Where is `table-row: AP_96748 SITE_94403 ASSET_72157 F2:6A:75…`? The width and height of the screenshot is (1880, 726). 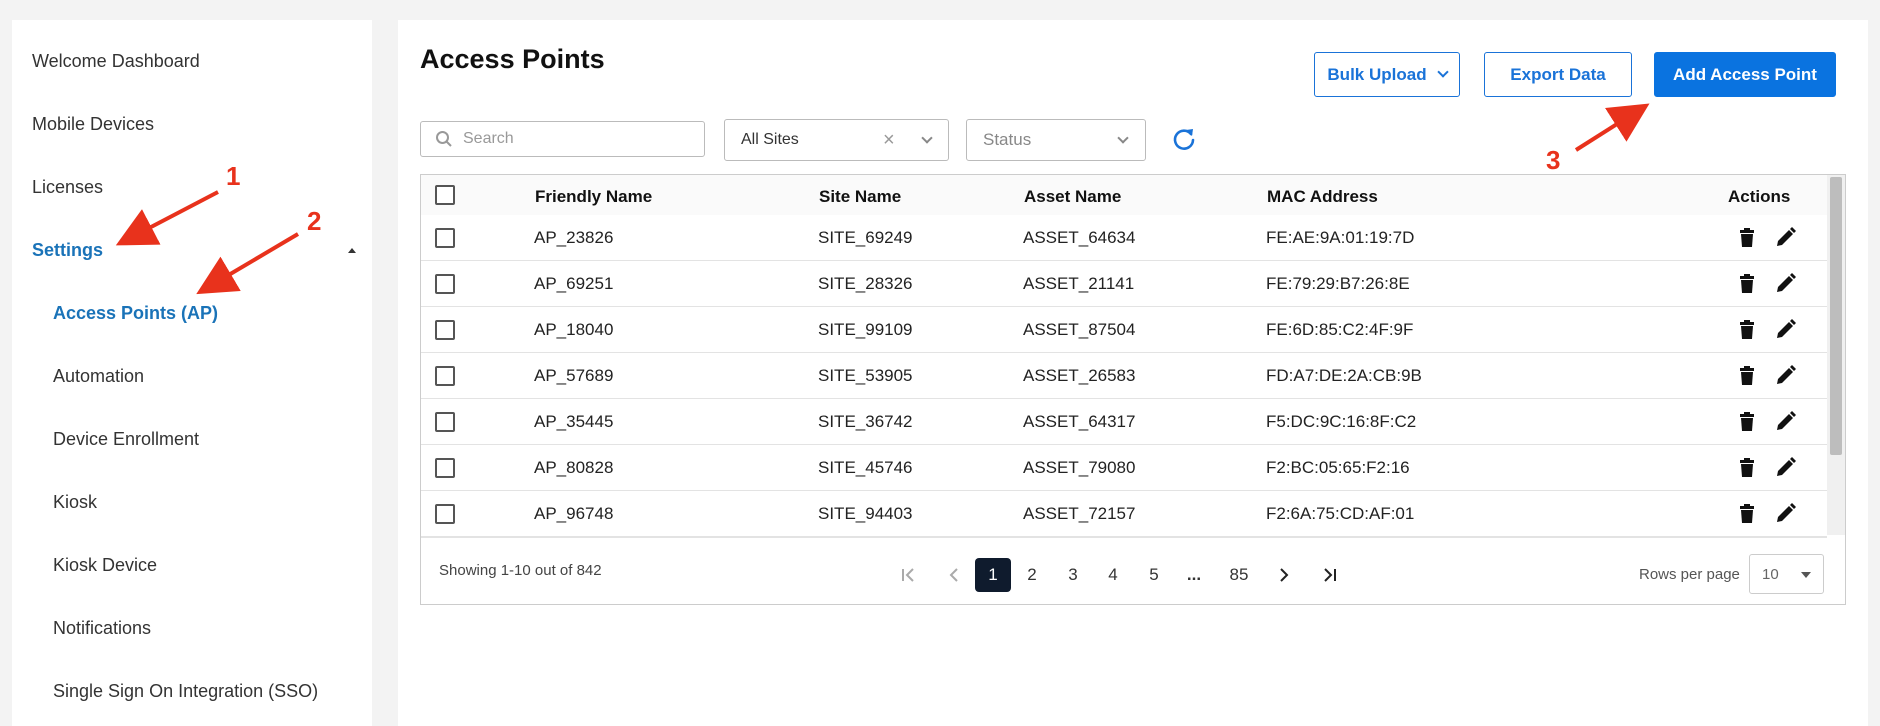
table-row: AP_96748 SITE_94403 ASSET_72157 F2:6A:75… is located at coordinates (1124, 514).